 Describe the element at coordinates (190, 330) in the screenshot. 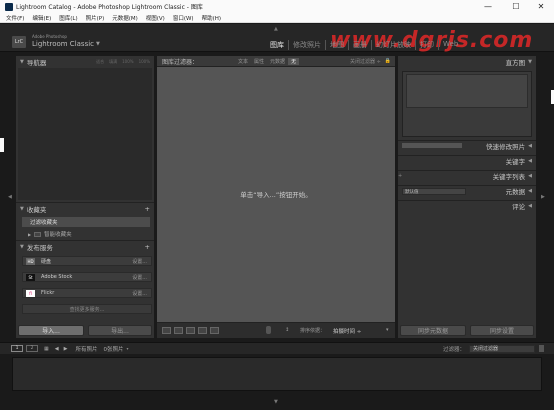

I see `compare-view-icon` at that location.